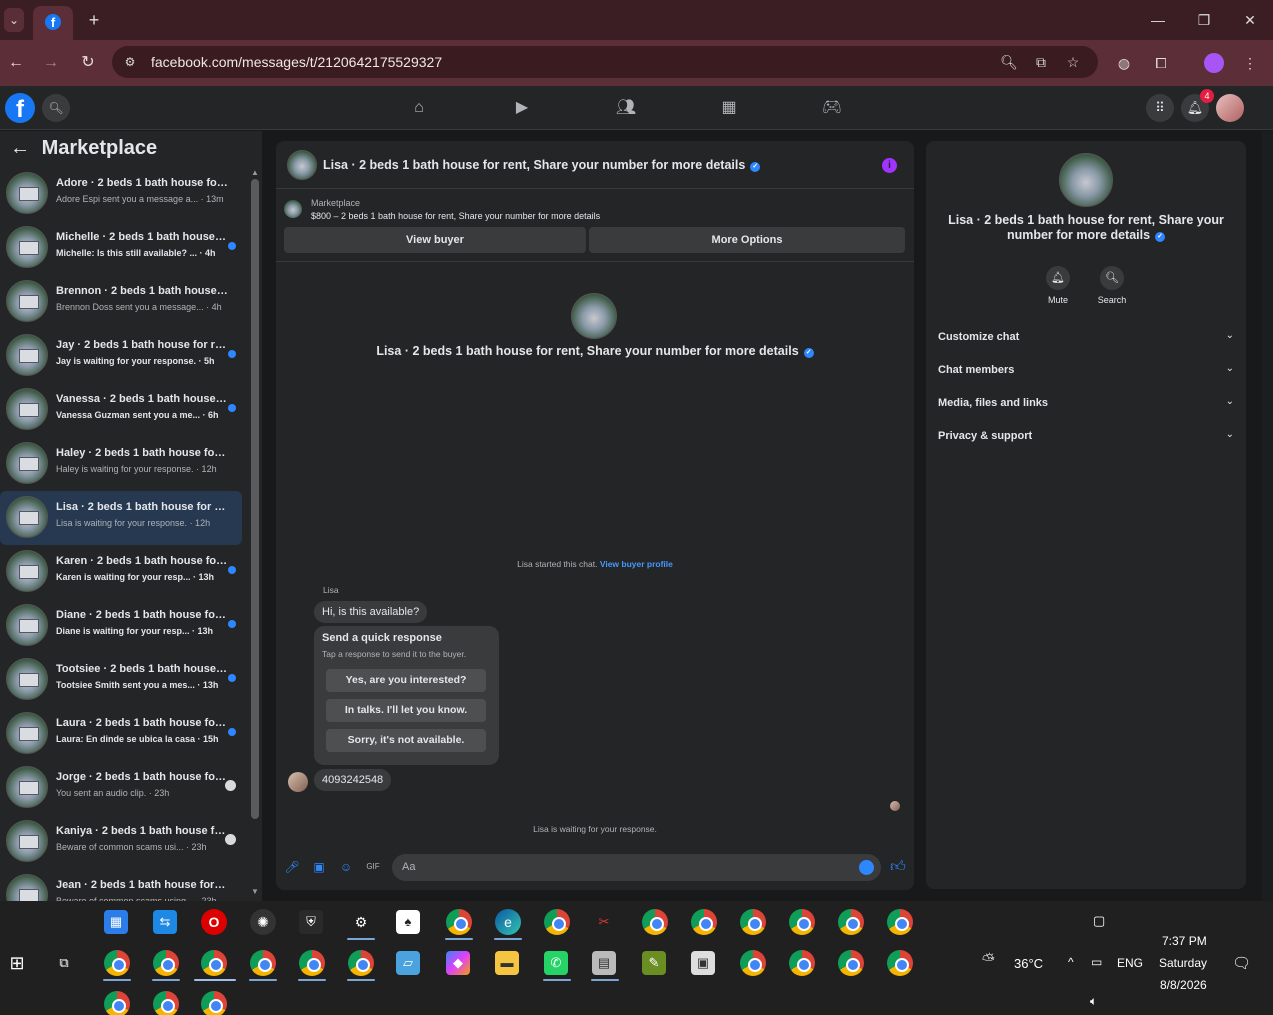 The height and width of the screenshot is (1015, 1273). Describe the element at coordinates (1071, 962) in the screenshot. I see `tray-chevron-up-icon: ^` at that location.